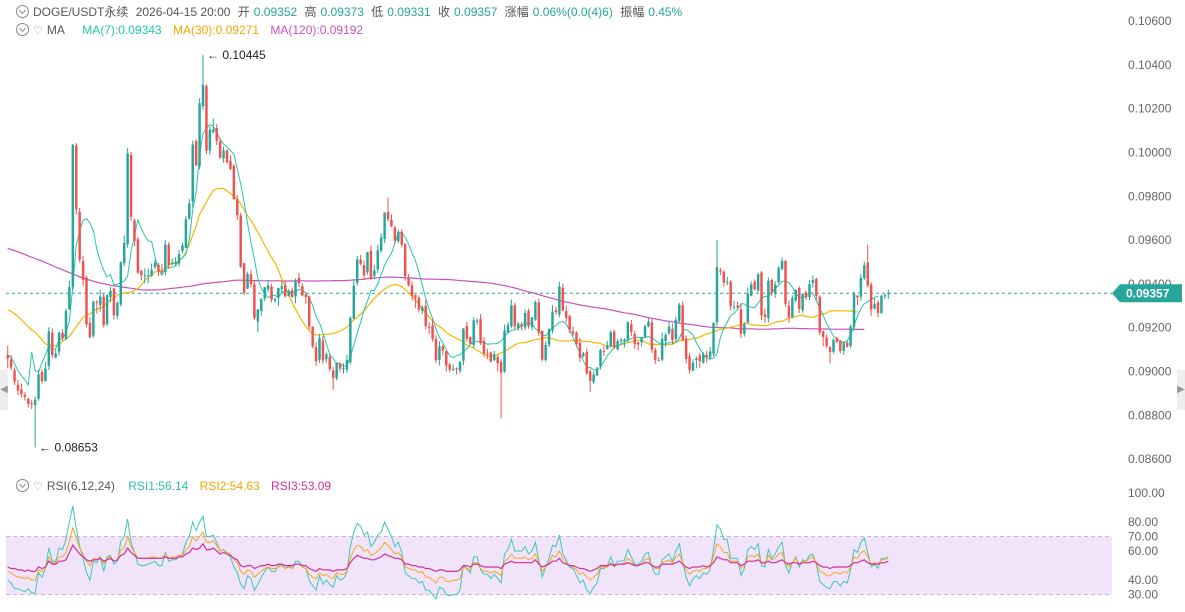 This screenshot has width=1185, height=612. Describe the element at coordinates (1150, 196) in the screenshot. I see `price-tick-label: 0.09800` at that location.